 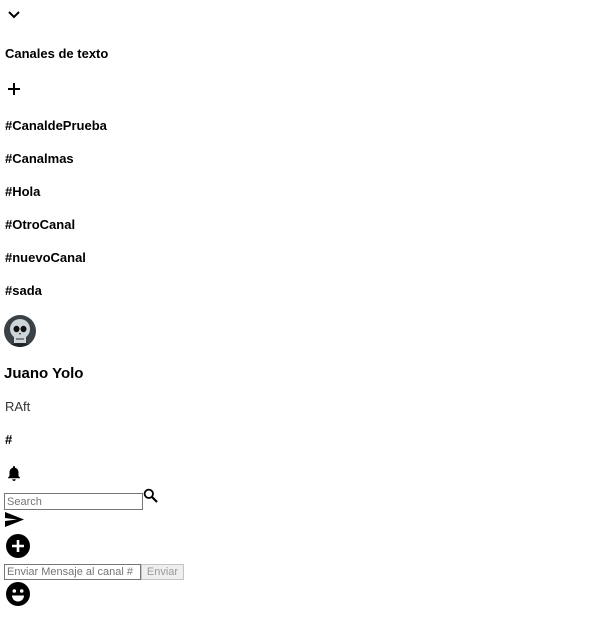 I want to click on channel-item: #Hola, so click(x=22, y=191).